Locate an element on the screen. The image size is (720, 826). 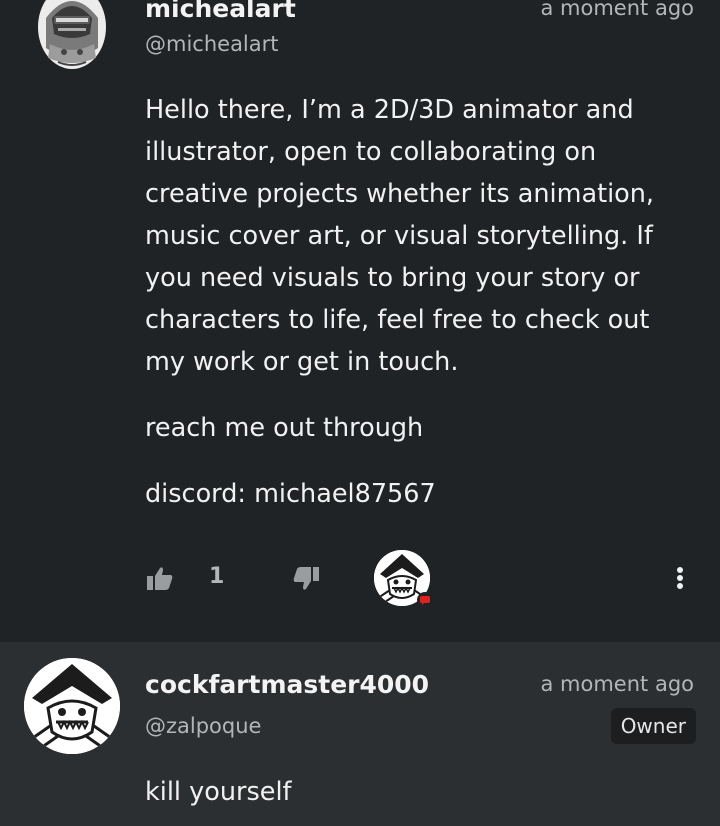
hooded-figure-avatar-icon is located at coordinates (72, 34).